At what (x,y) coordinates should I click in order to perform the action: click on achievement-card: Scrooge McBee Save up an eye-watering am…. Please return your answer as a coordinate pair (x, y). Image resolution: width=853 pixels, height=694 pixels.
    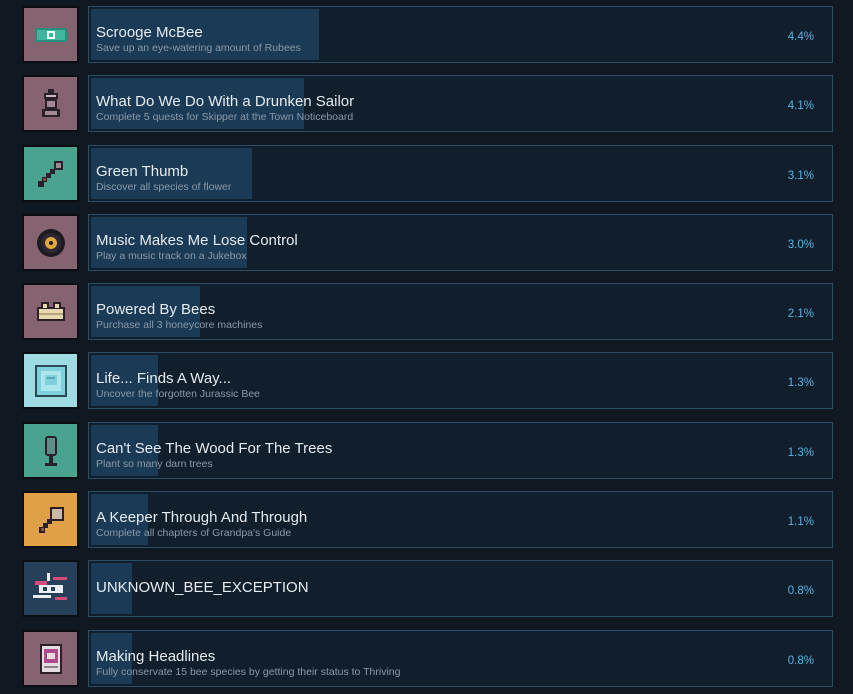
    Looking at the image, I should click on (460, 34).